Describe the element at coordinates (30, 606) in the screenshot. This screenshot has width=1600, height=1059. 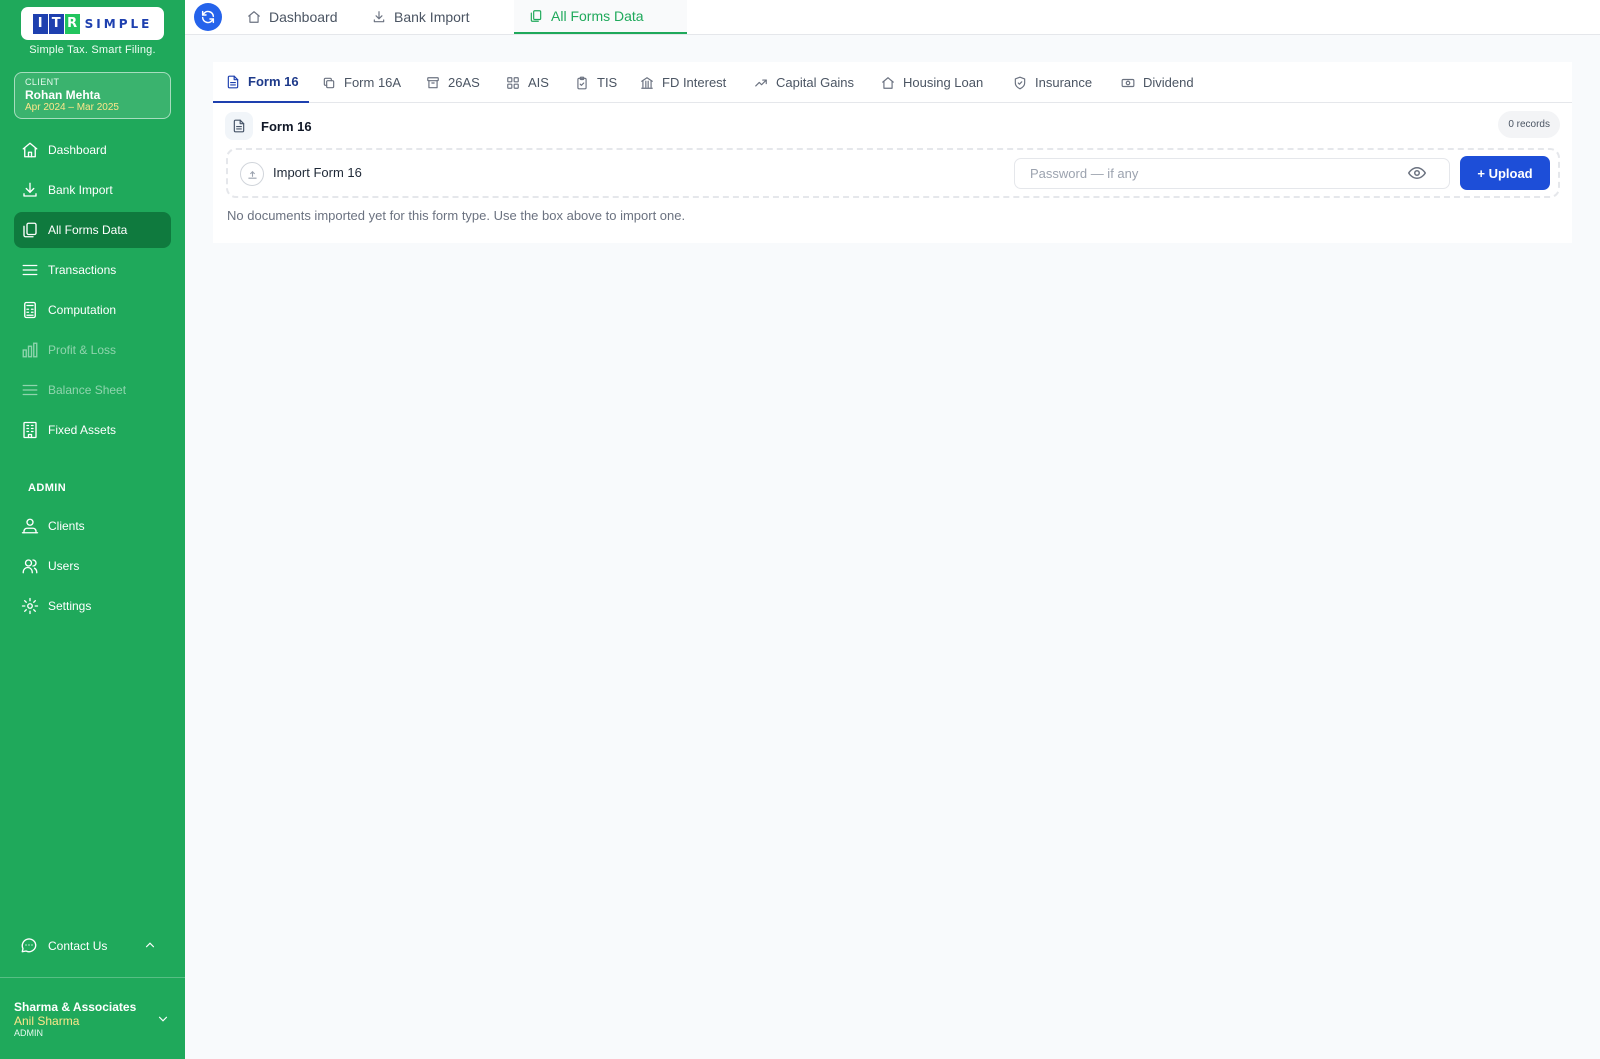
I see `gear-icon` at that location.